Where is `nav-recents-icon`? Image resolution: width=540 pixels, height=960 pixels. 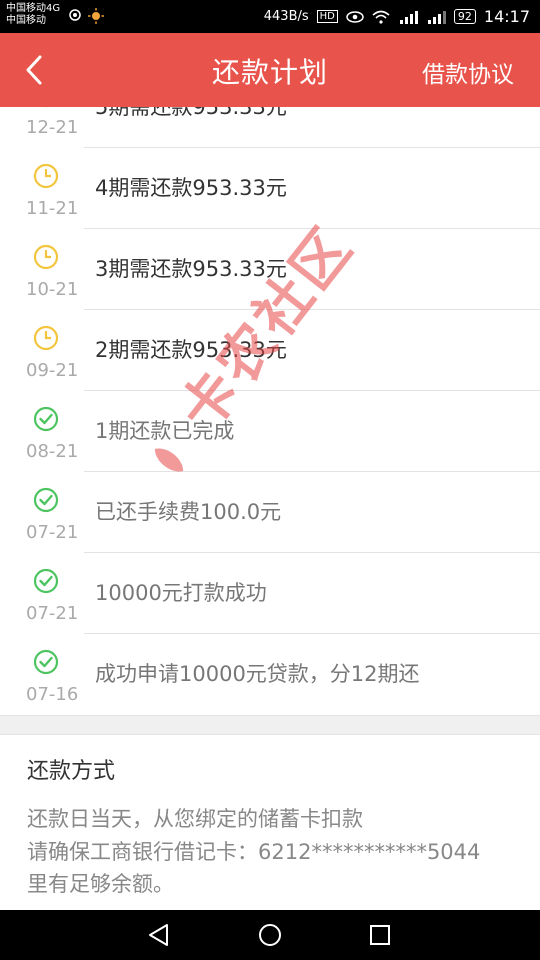
nav-recents-icon is located at coordinates (380, 935).